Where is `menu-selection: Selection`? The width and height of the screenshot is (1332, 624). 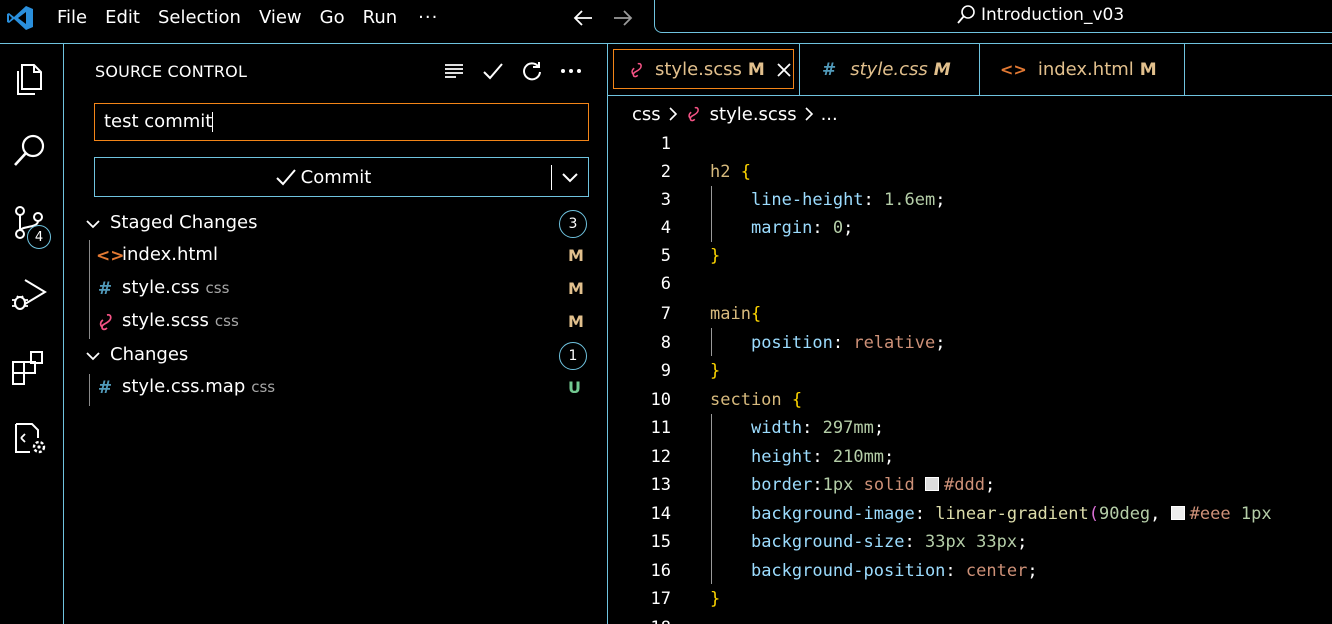 menu-selection: Selection is located at coordinates (199, 18).